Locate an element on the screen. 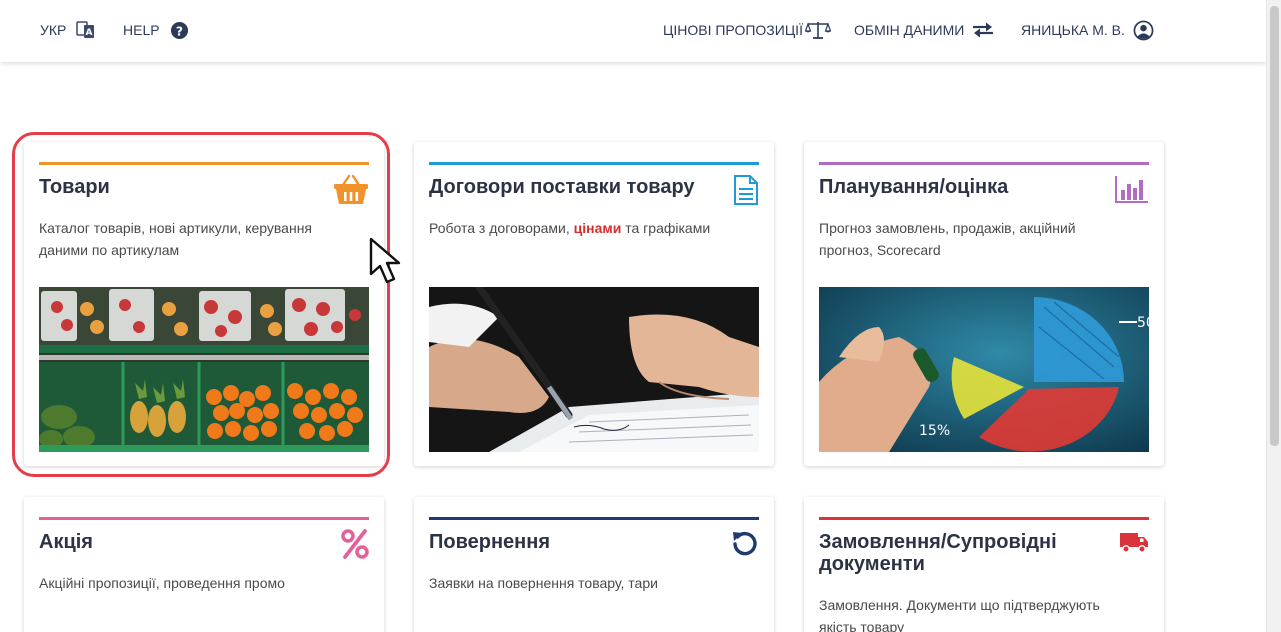  truck-icon is located at coordinates (1131, 546).